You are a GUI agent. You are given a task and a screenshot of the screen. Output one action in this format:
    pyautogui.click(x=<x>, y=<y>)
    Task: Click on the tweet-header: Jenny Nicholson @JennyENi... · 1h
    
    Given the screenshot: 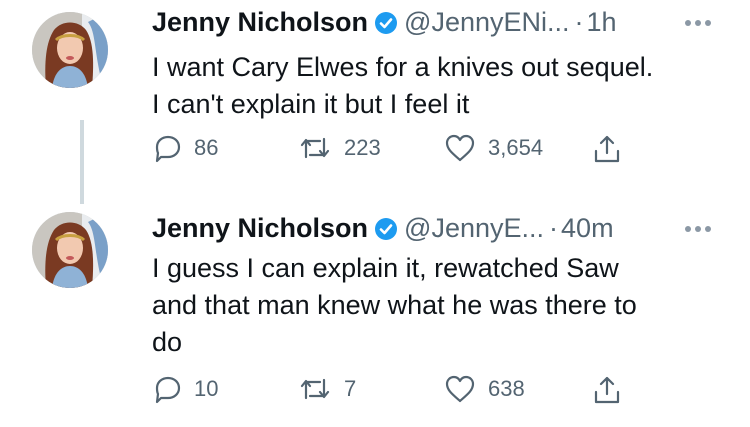 What is the action you would take?
    pyautogui.click(x=384, y=22)
    